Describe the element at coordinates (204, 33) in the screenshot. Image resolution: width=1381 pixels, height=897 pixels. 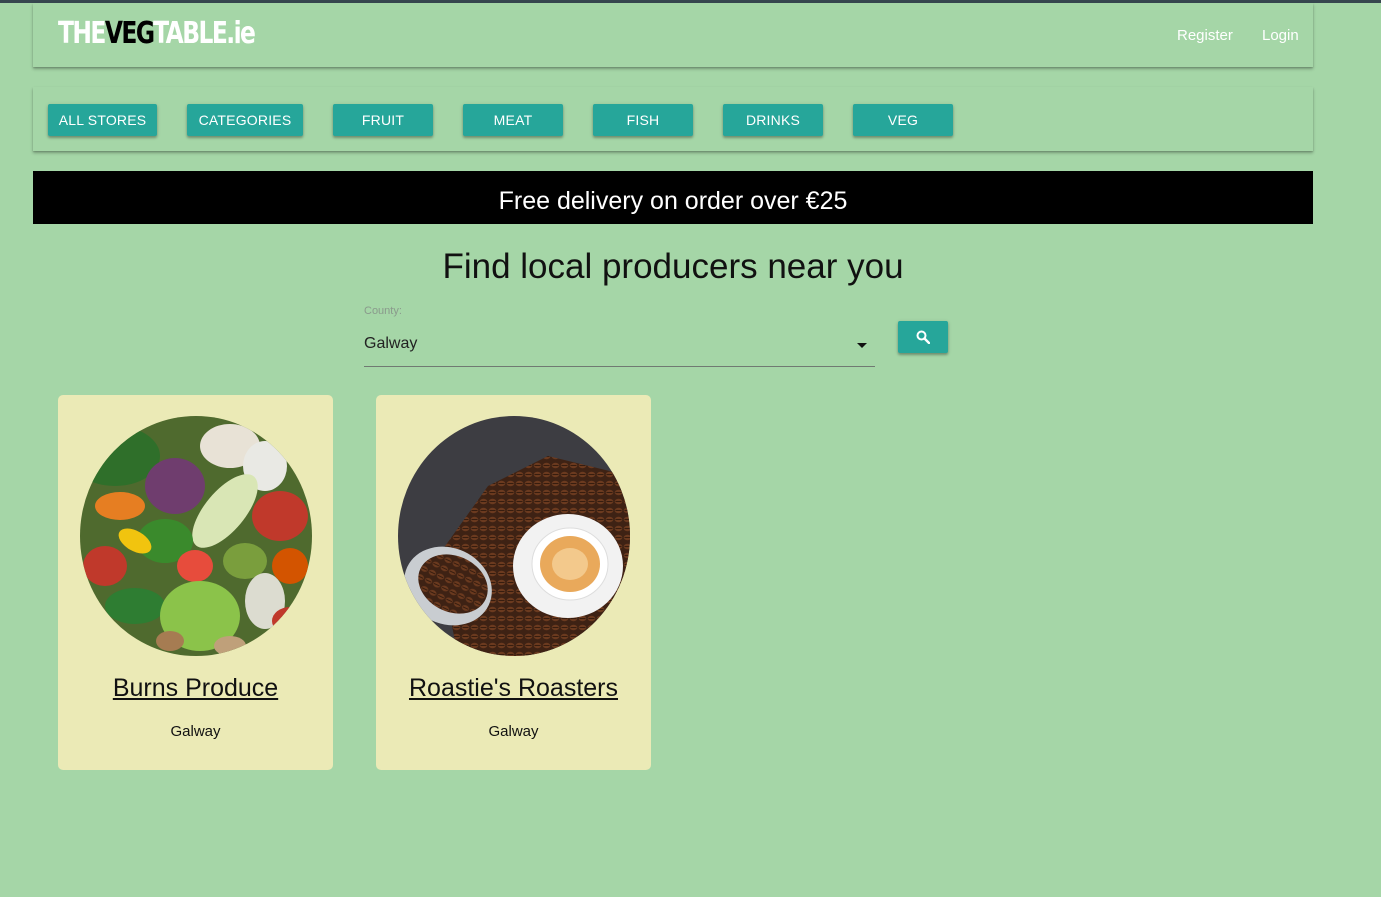
I see `logo-part-table: TABLE.ie` at that location.